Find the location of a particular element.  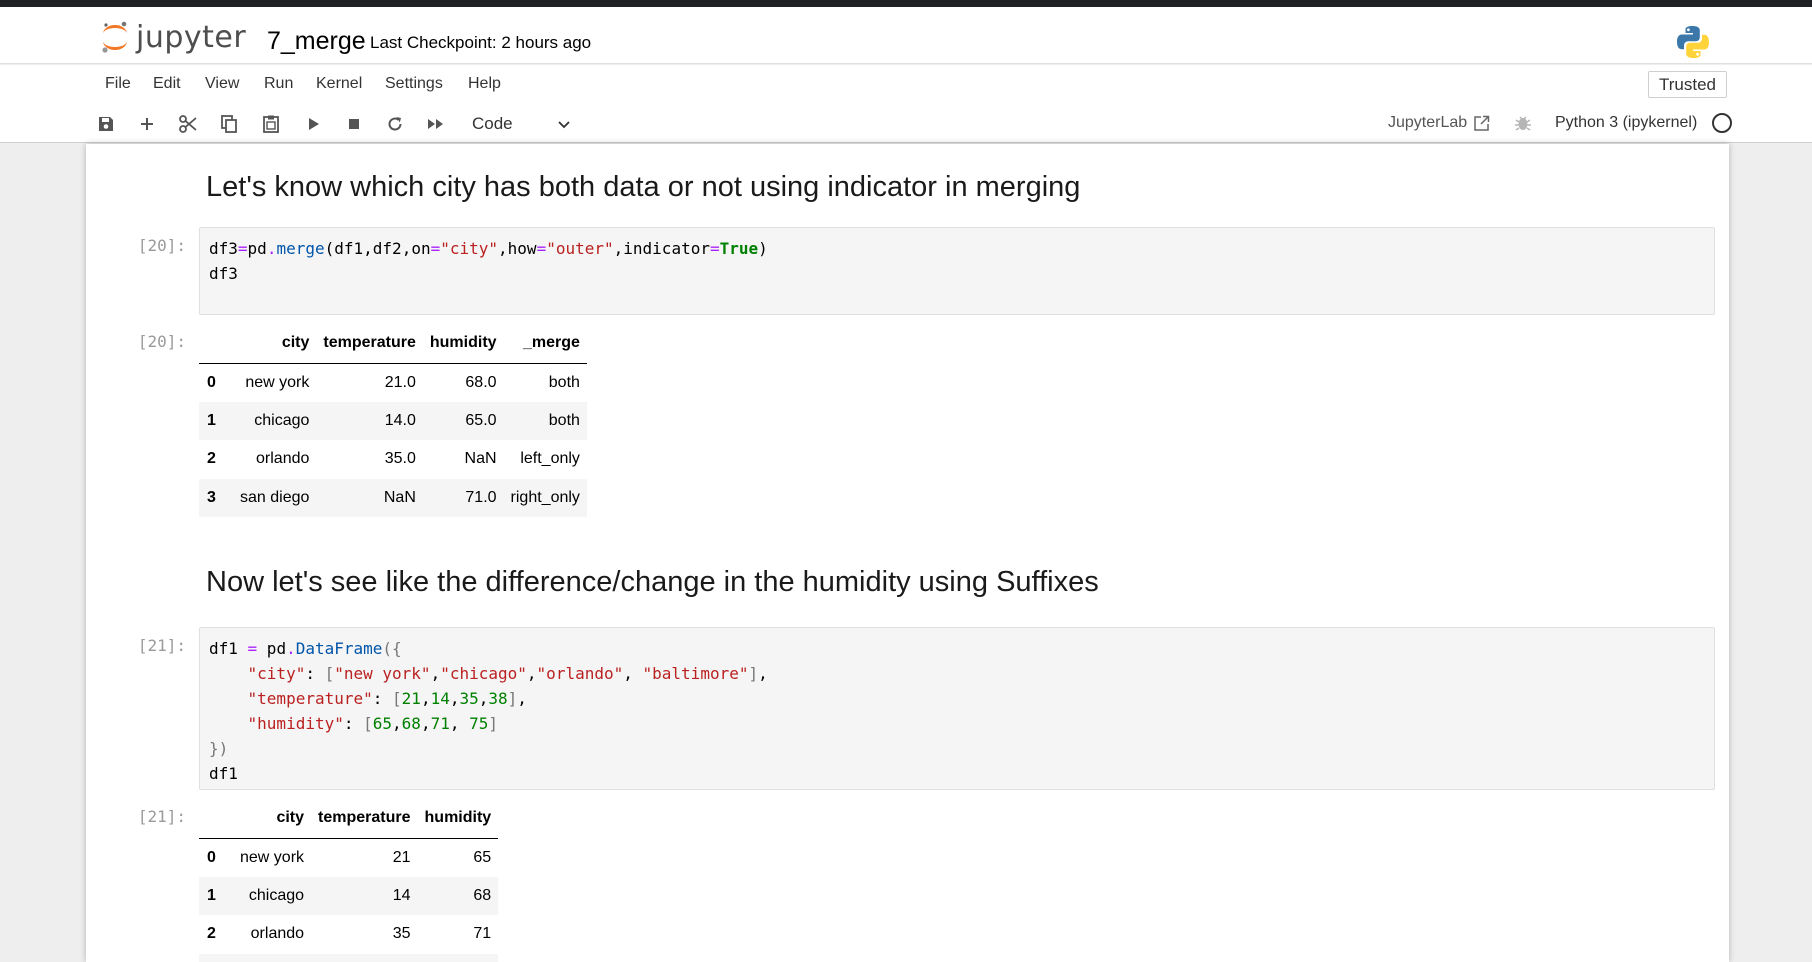

kernel-name: Python 3 (ipykernel) is located at coordinates (1626, 123).